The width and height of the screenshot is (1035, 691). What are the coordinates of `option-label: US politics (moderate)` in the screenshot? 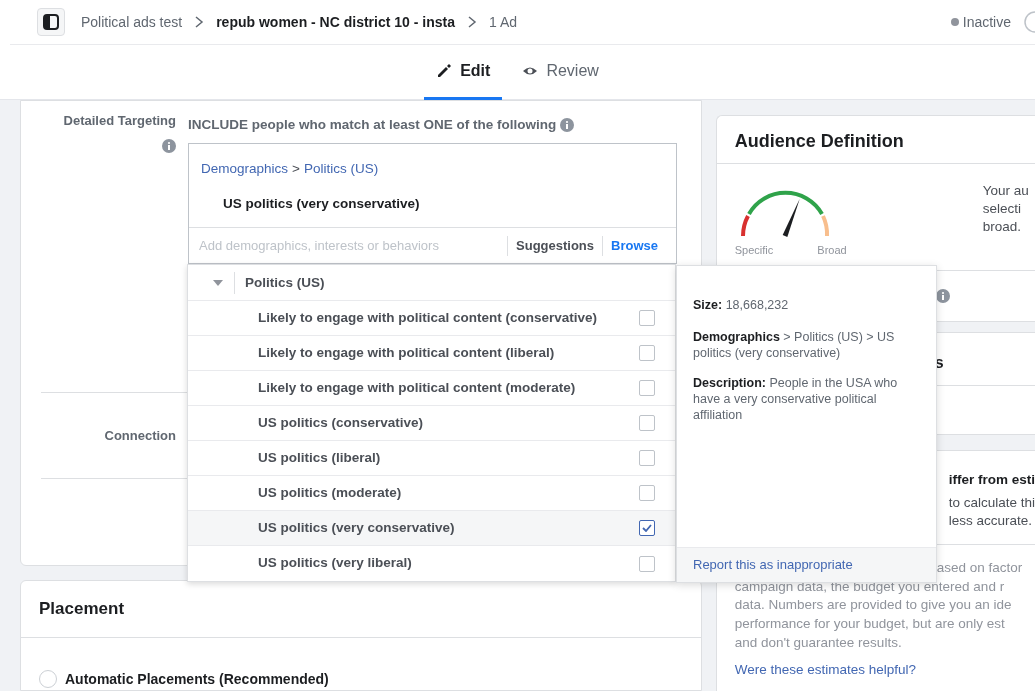 It's located at (330, 493).